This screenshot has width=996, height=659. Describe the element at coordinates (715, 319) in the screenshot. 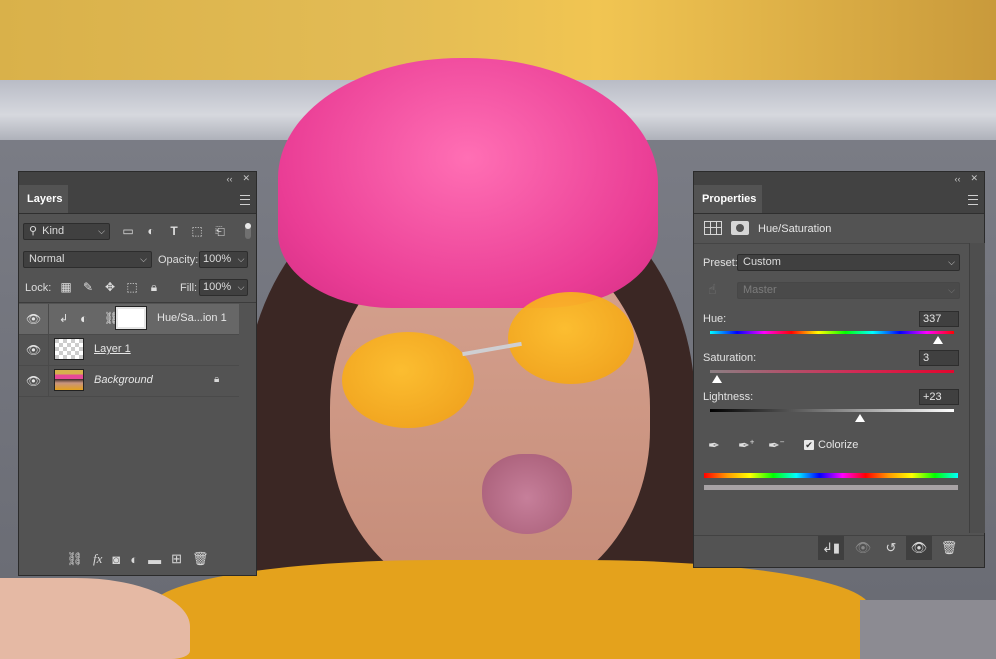

I see `hue-label: Hue:` at that location.